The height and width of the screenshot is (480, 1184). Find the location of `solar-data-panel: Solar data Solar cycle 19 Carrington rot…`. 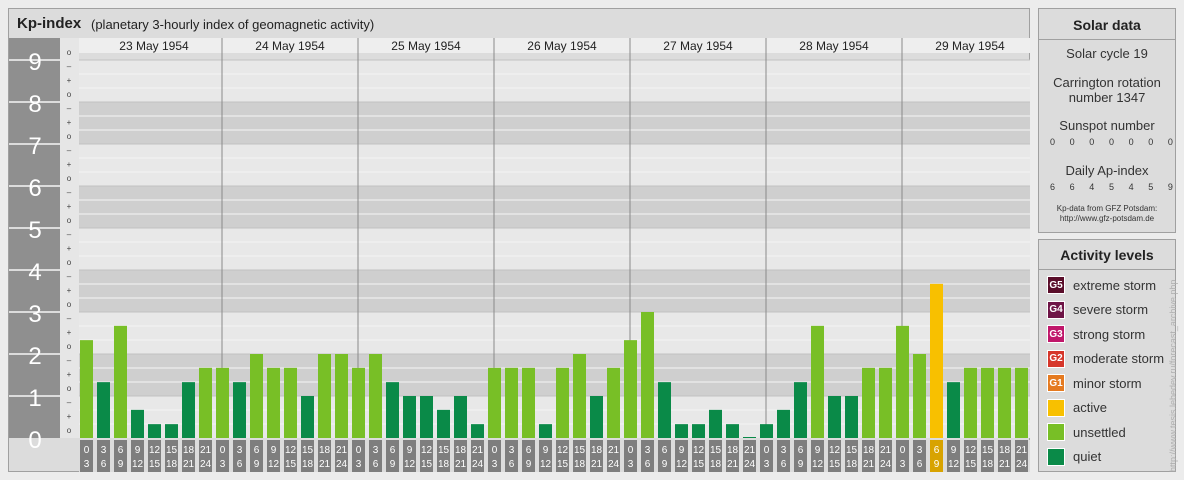

solar-data-panel: Solar data Solar cycle 19 Carrington rot… is located at coordinates (1107, 120).